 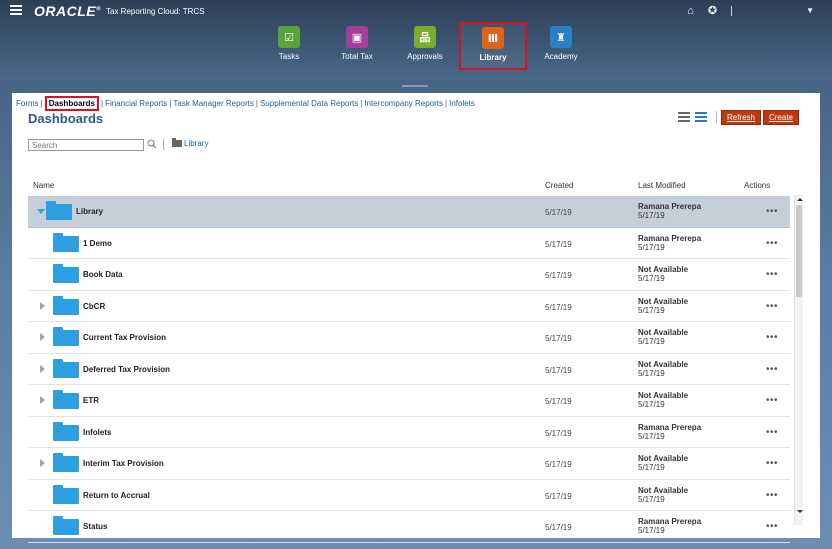 I want to click on row-name: CbCR, so click(x=94, y=306).